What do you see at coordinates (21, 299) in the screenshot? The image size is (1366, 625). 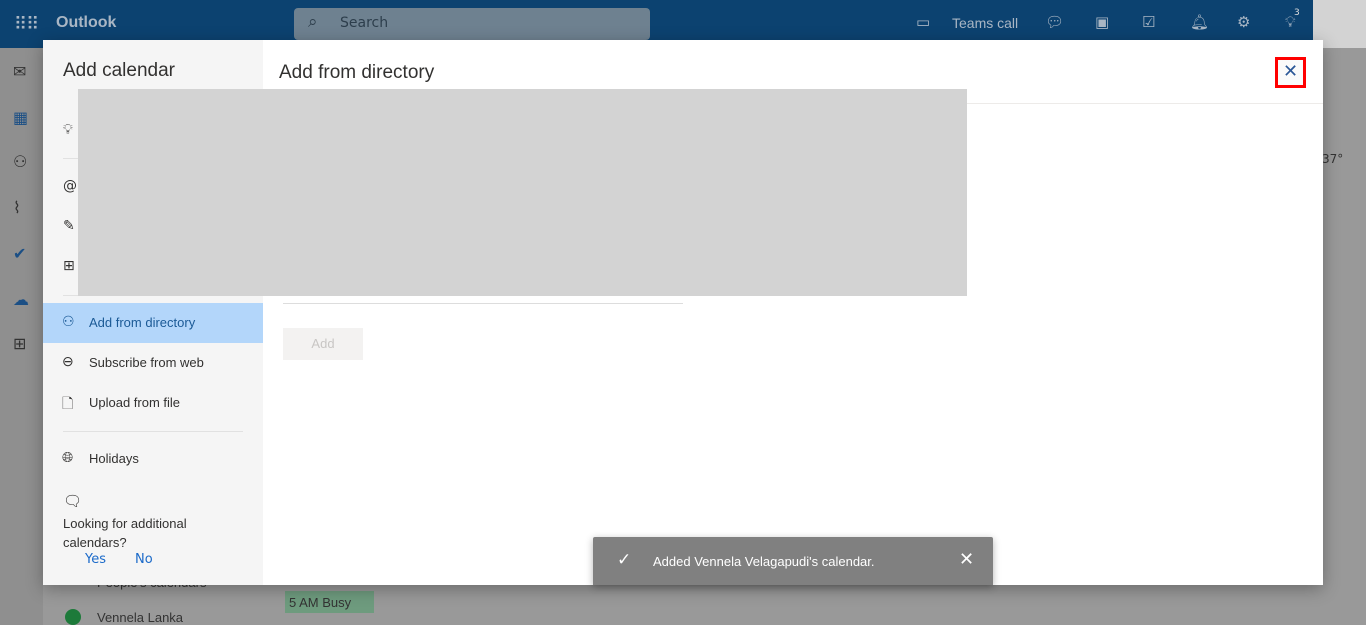 I see `onedrive-icon: ☁` at bounding box center [21, 299].